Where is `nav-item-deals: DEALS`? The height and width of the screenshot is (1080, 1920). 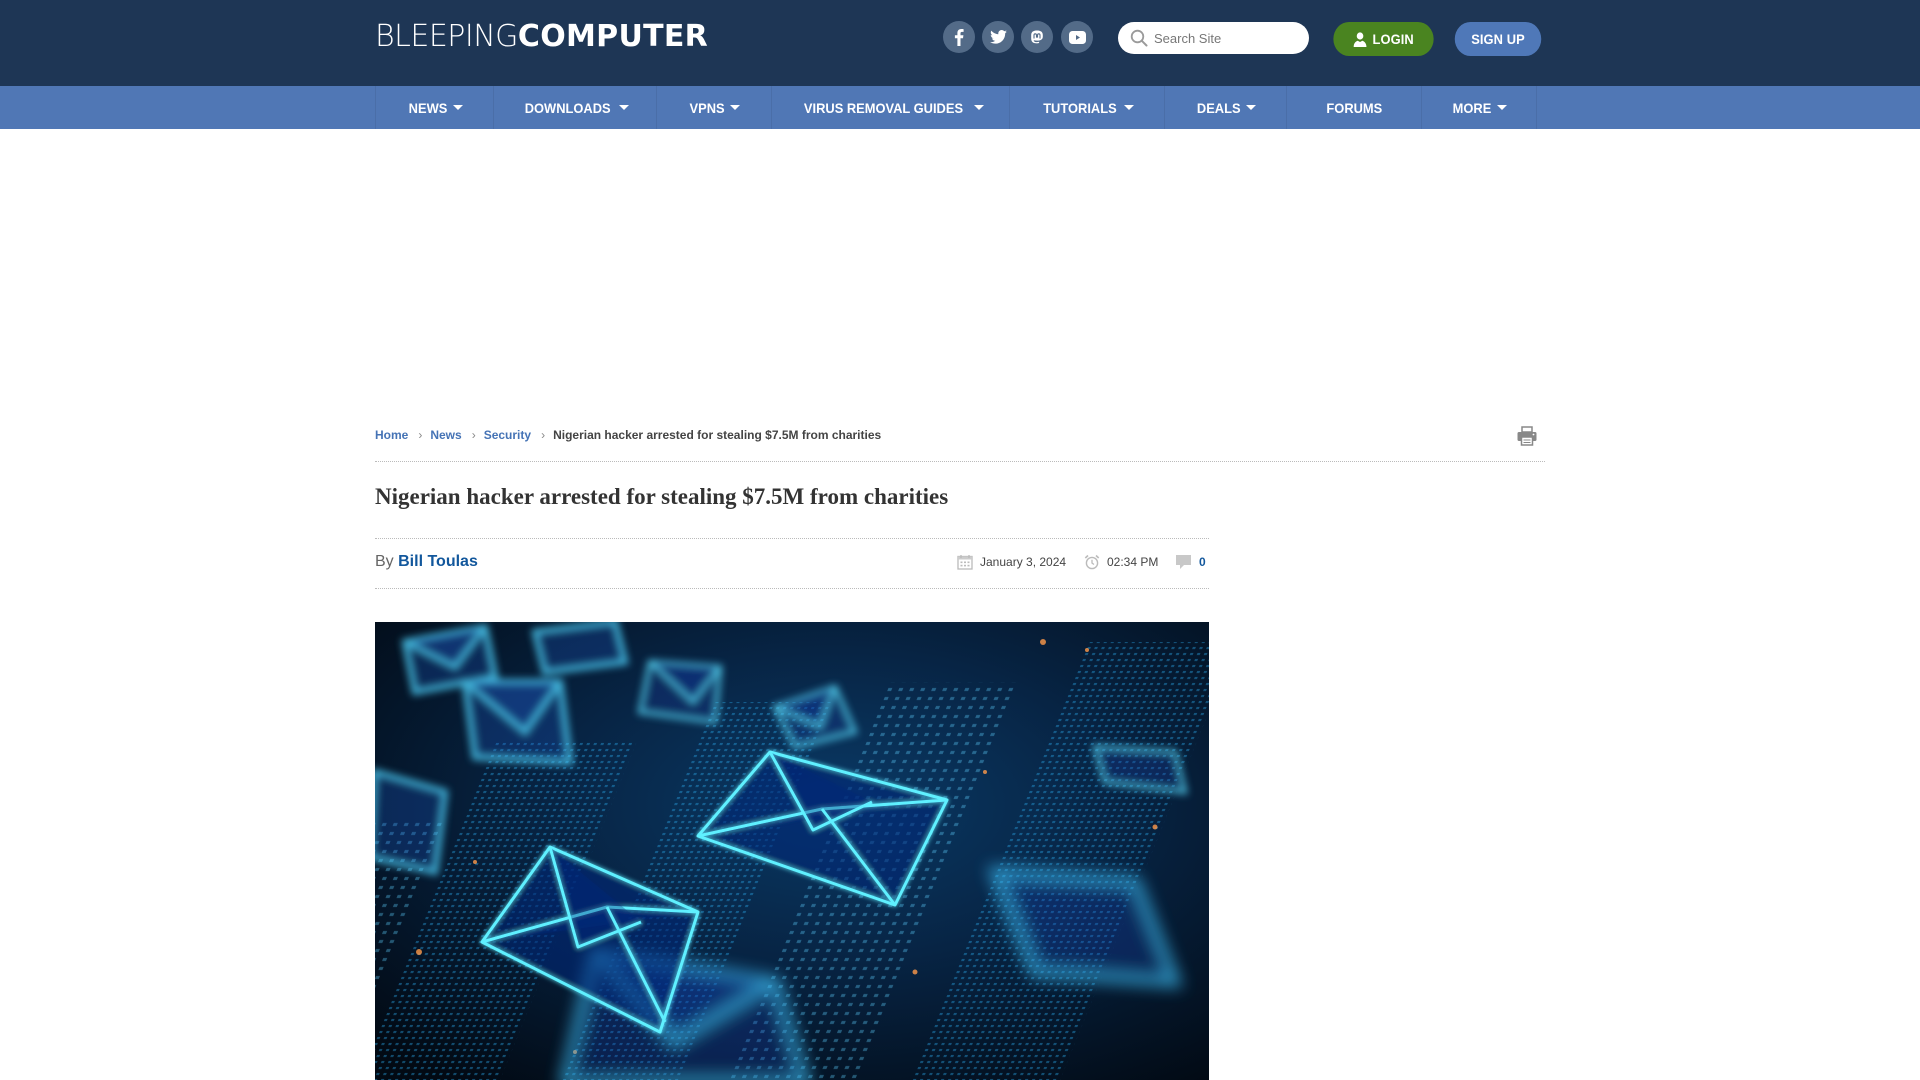
nav-item-deals: DEALS is located at coordinates (1226, 107).